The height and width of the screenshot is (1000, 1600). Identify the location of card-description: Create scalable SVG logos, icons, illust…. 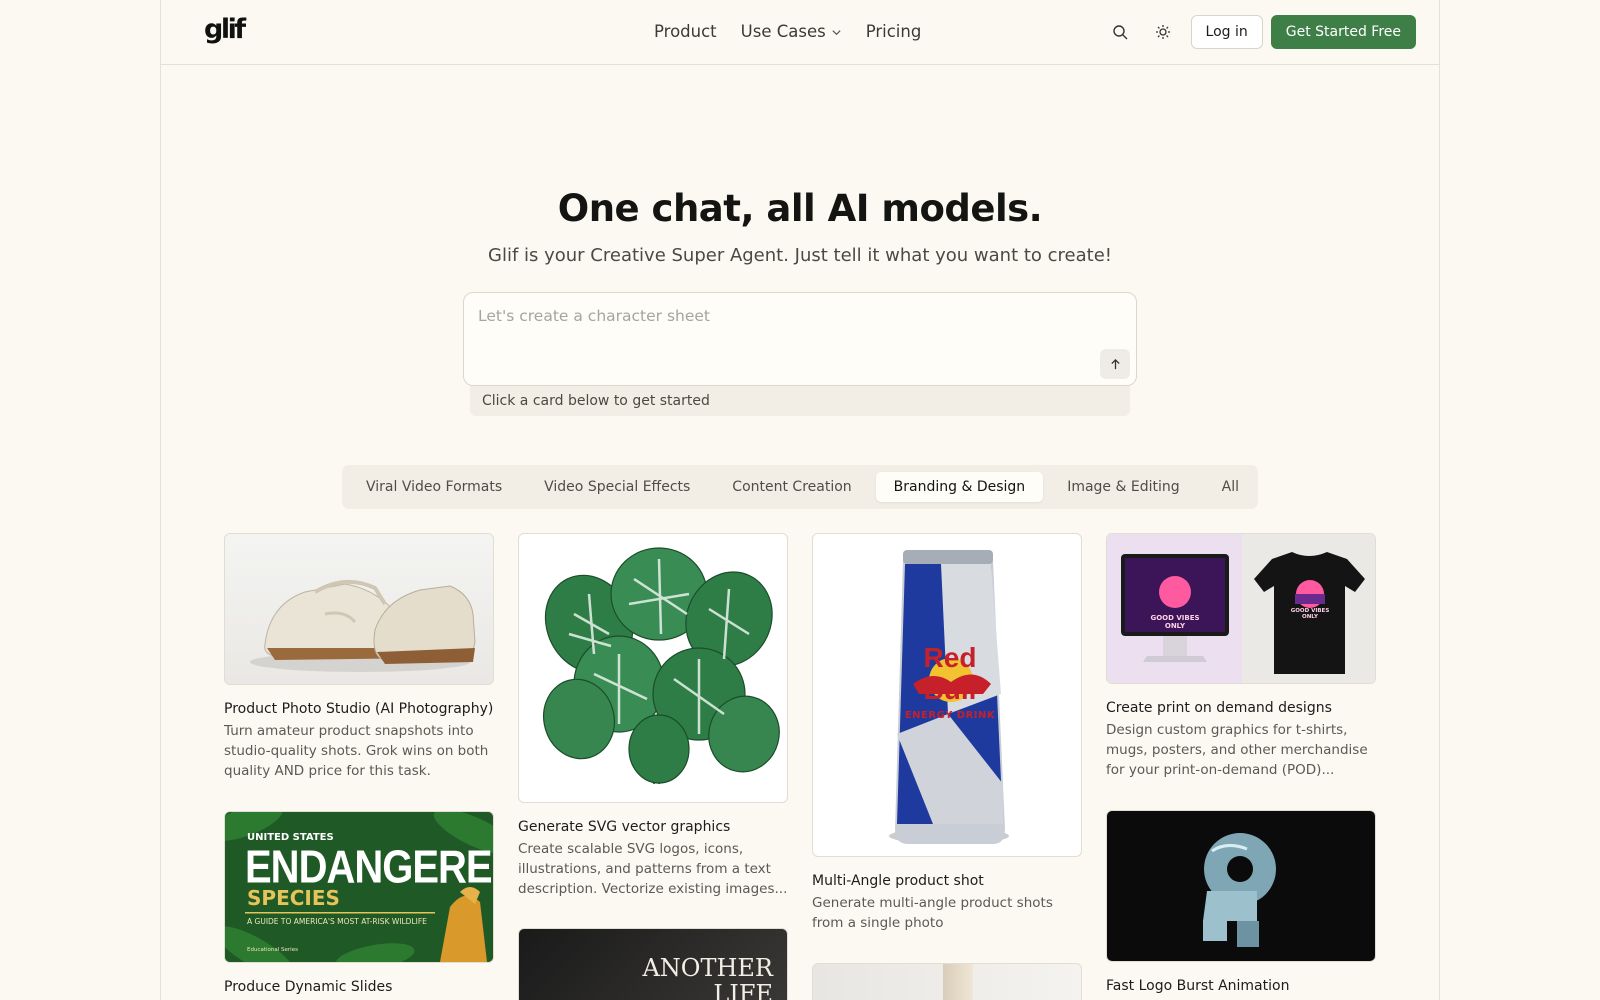
(653, 869).